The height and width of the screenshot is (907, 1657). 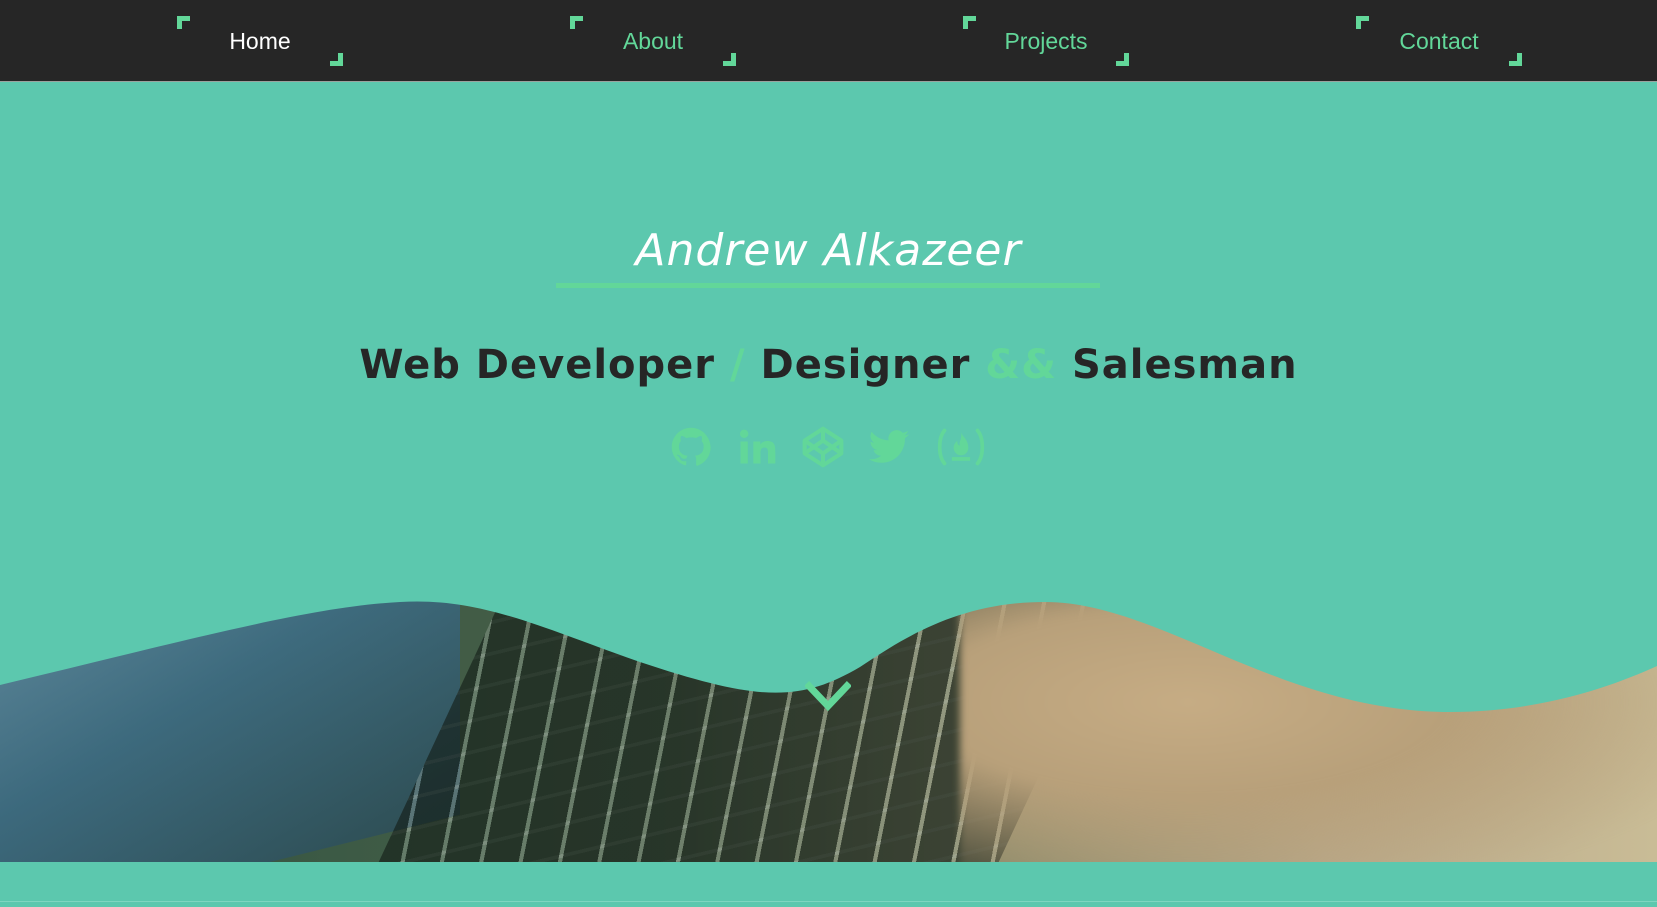 What do you see at coordinates (889, 447) in the screenshot?
I see `twitter-icon` at bounding box center [889, 447].